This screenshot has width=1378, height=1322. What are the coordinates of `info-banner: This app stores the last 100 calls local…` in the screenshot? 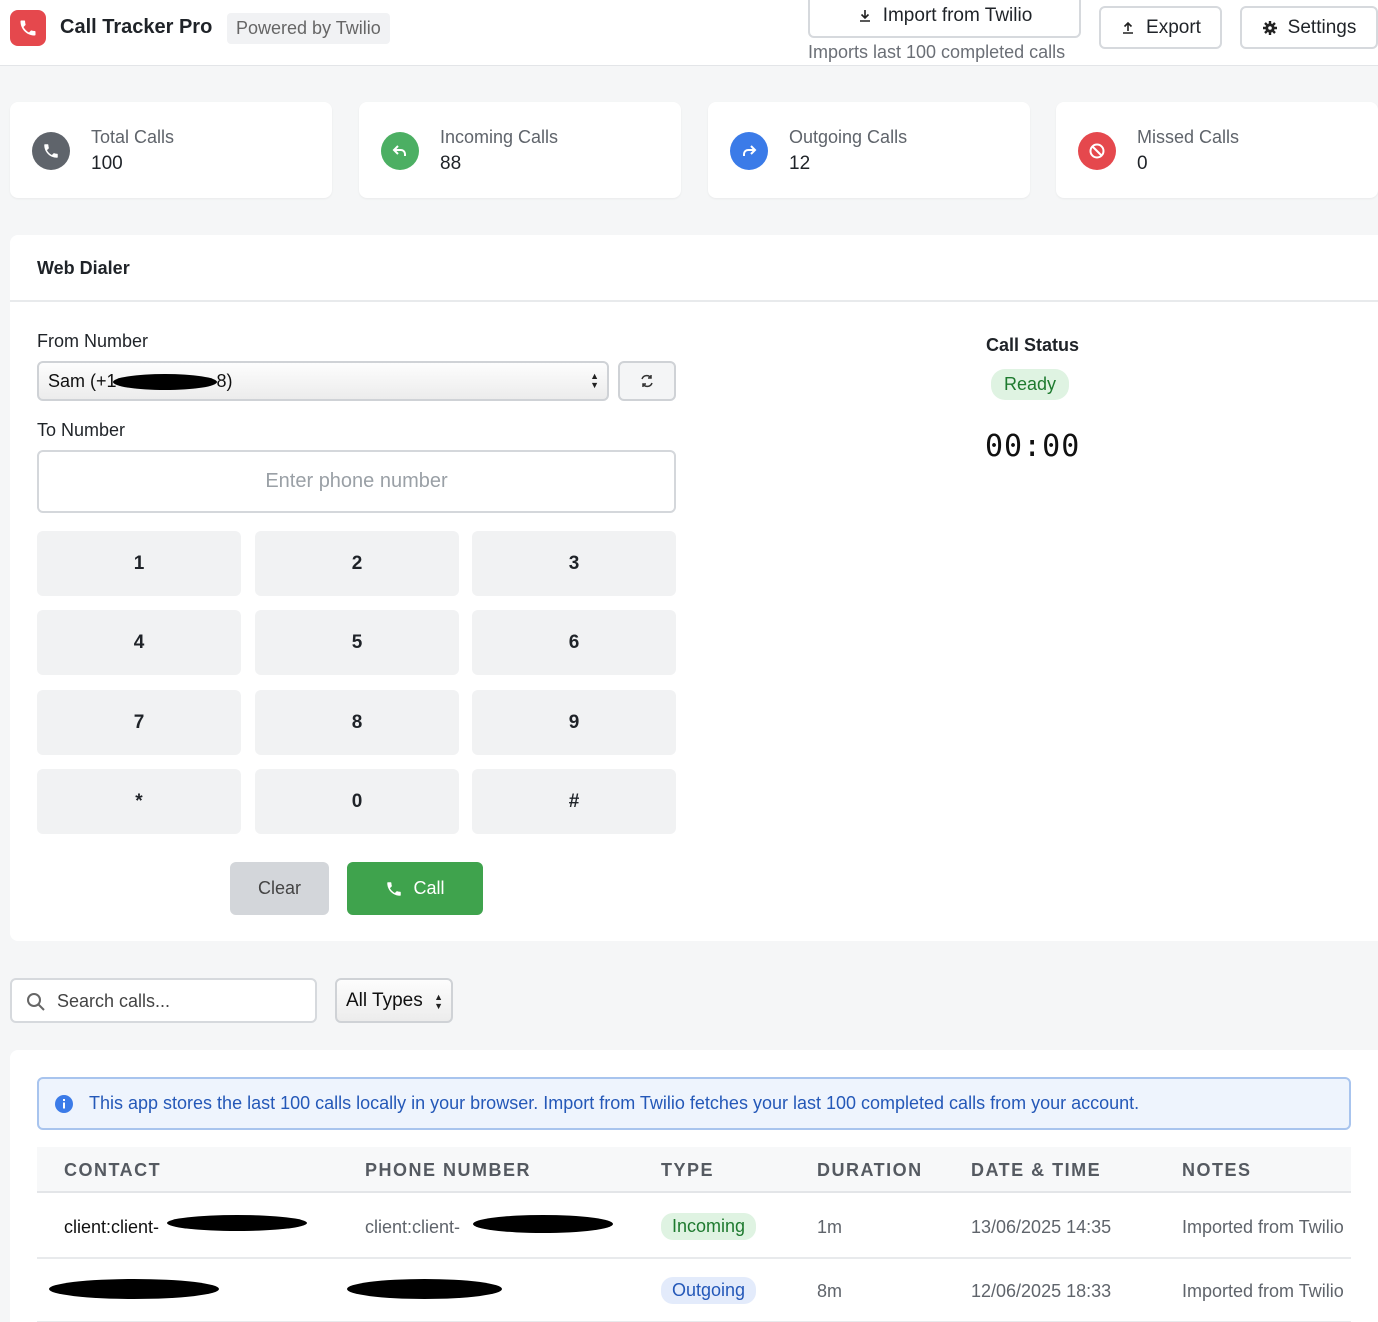 It's located at (694, 1103).